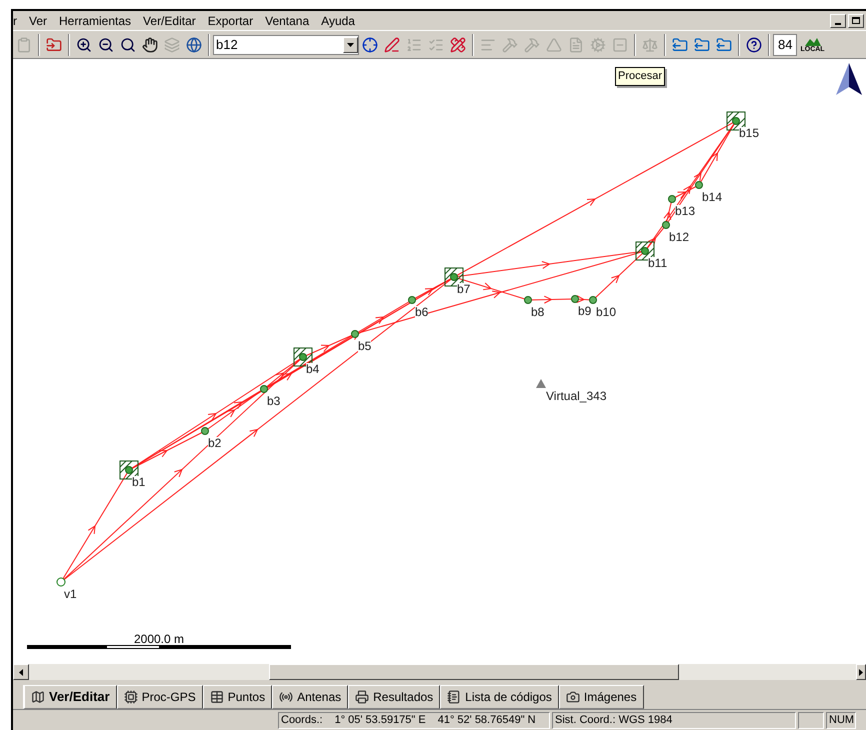 Image resolution: width=866 pixels, height=730 pixels. What do you see at coordinates (454, 697) in the screenshot?
I see `notebook-icon` at bounding box center [454, 697].